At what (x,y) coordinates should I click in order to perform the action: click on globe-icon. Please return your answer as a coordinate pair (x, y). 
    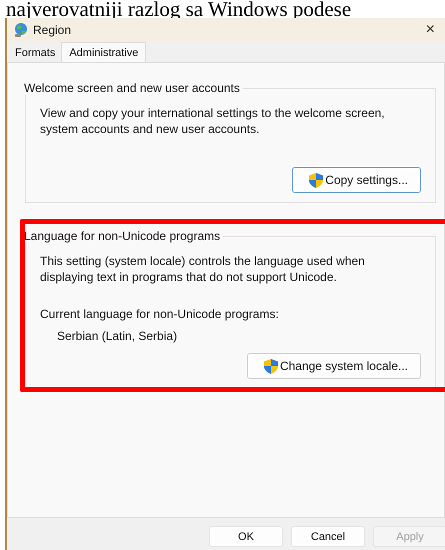
    Looking at the image, I should click on (21, 30).